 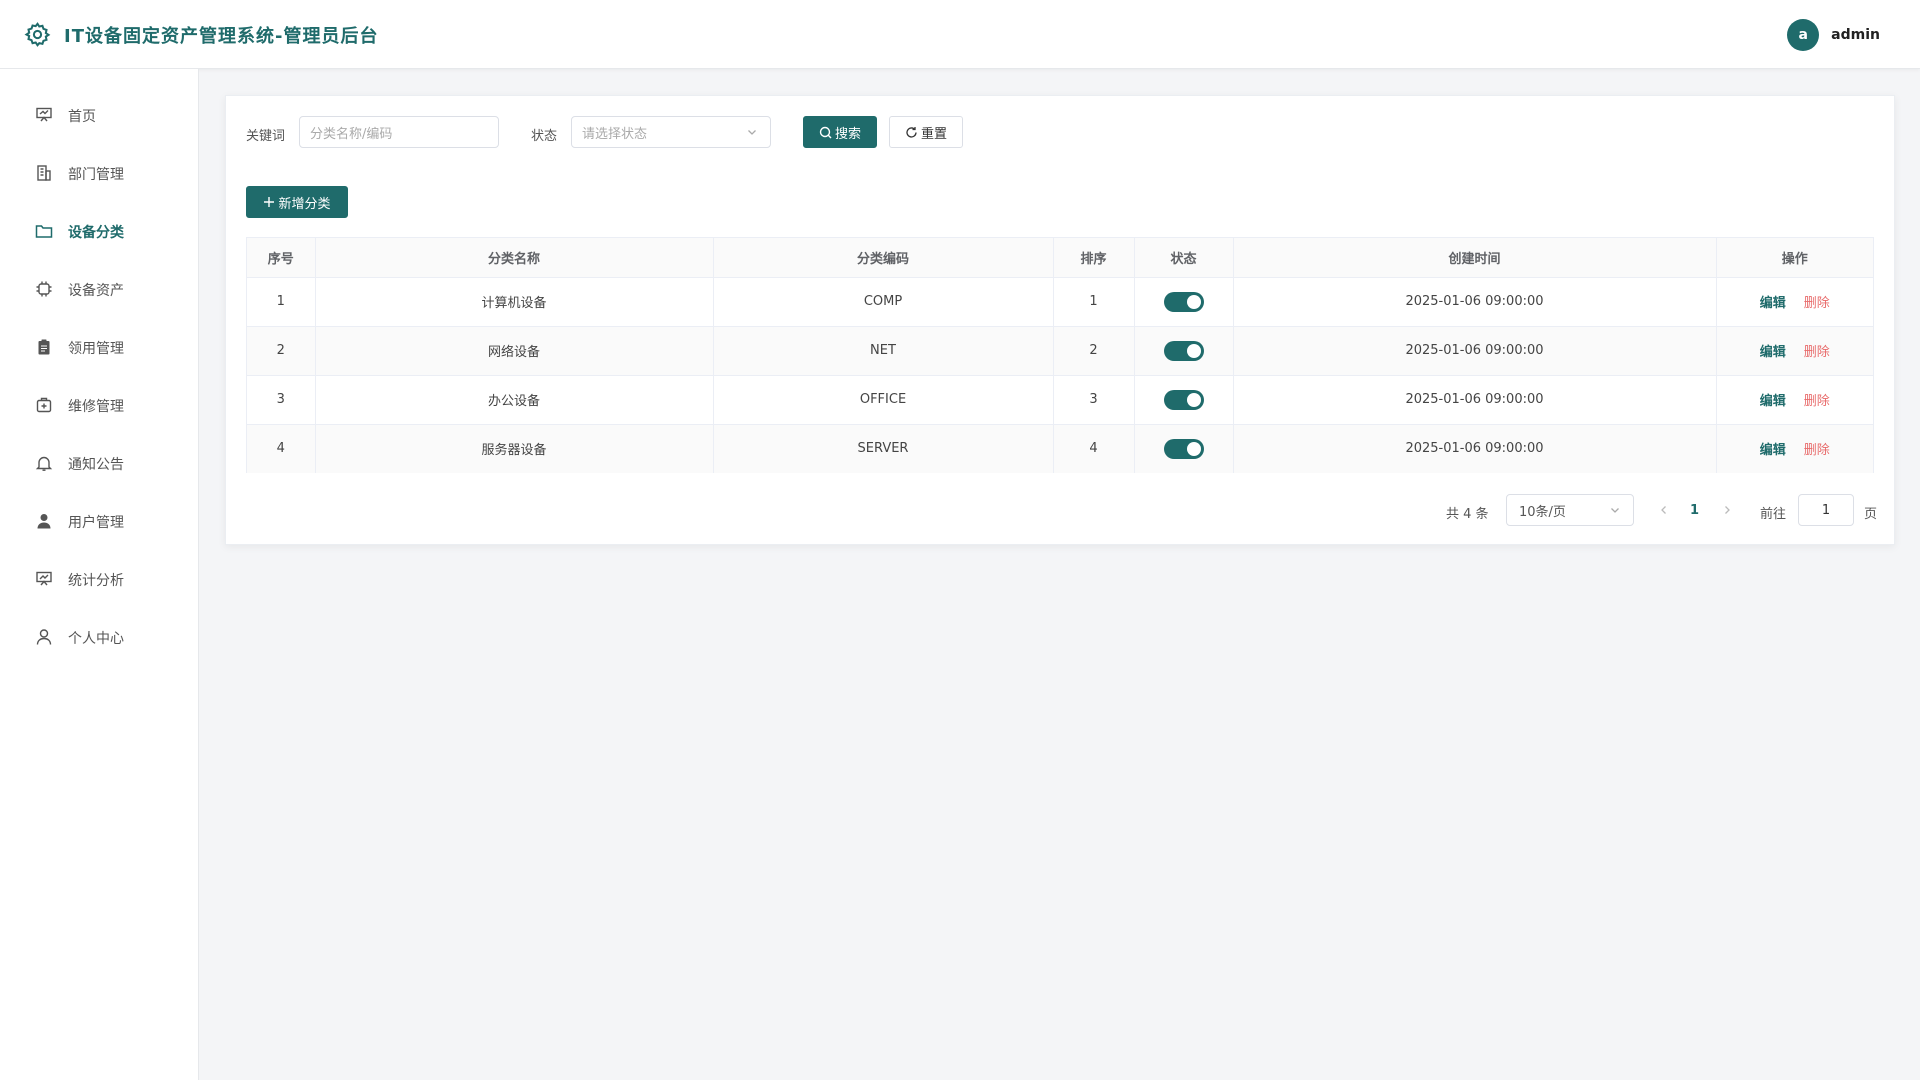 What do you see at coordinates (1475, 258) in the screenshot?
I see `column-header: 创建时间` at bounding box center [1475, 258].